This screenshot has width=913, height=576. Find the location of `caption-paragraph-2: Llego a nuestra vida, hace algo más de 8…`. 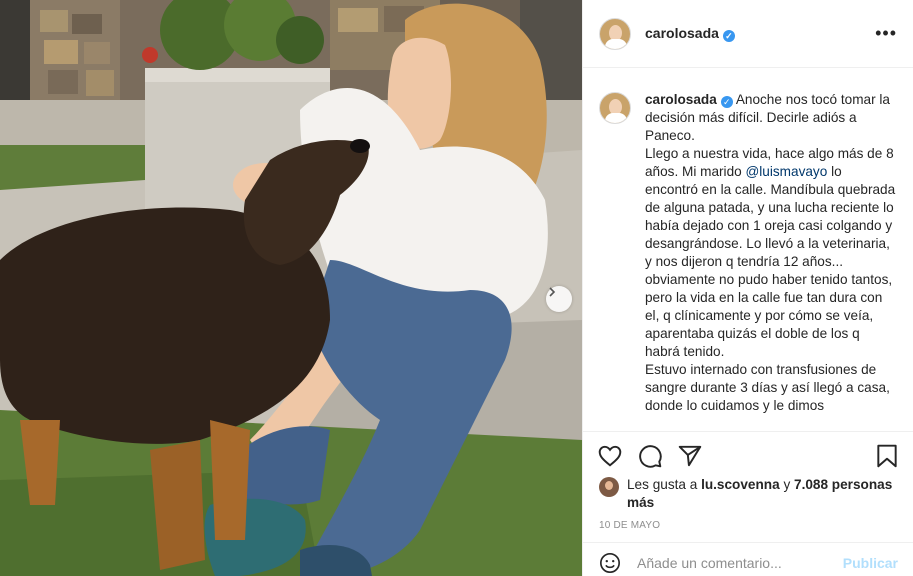

caption-paragraph-2: Llego a nuestra vida, hace algo más de 8… is located at coordinates (771, 253).